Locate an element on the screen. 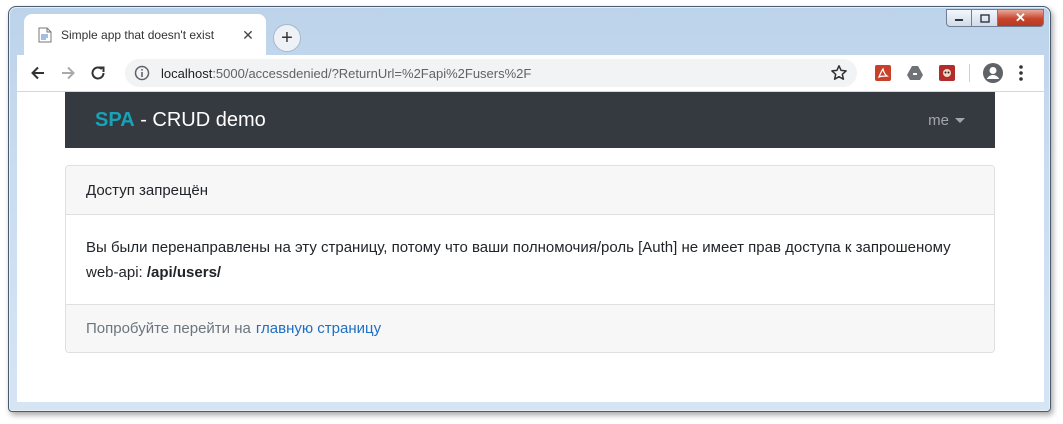 The height and width of the screenshot is (424, 1063). plus-icon: + is located at coordinates (287, 38).